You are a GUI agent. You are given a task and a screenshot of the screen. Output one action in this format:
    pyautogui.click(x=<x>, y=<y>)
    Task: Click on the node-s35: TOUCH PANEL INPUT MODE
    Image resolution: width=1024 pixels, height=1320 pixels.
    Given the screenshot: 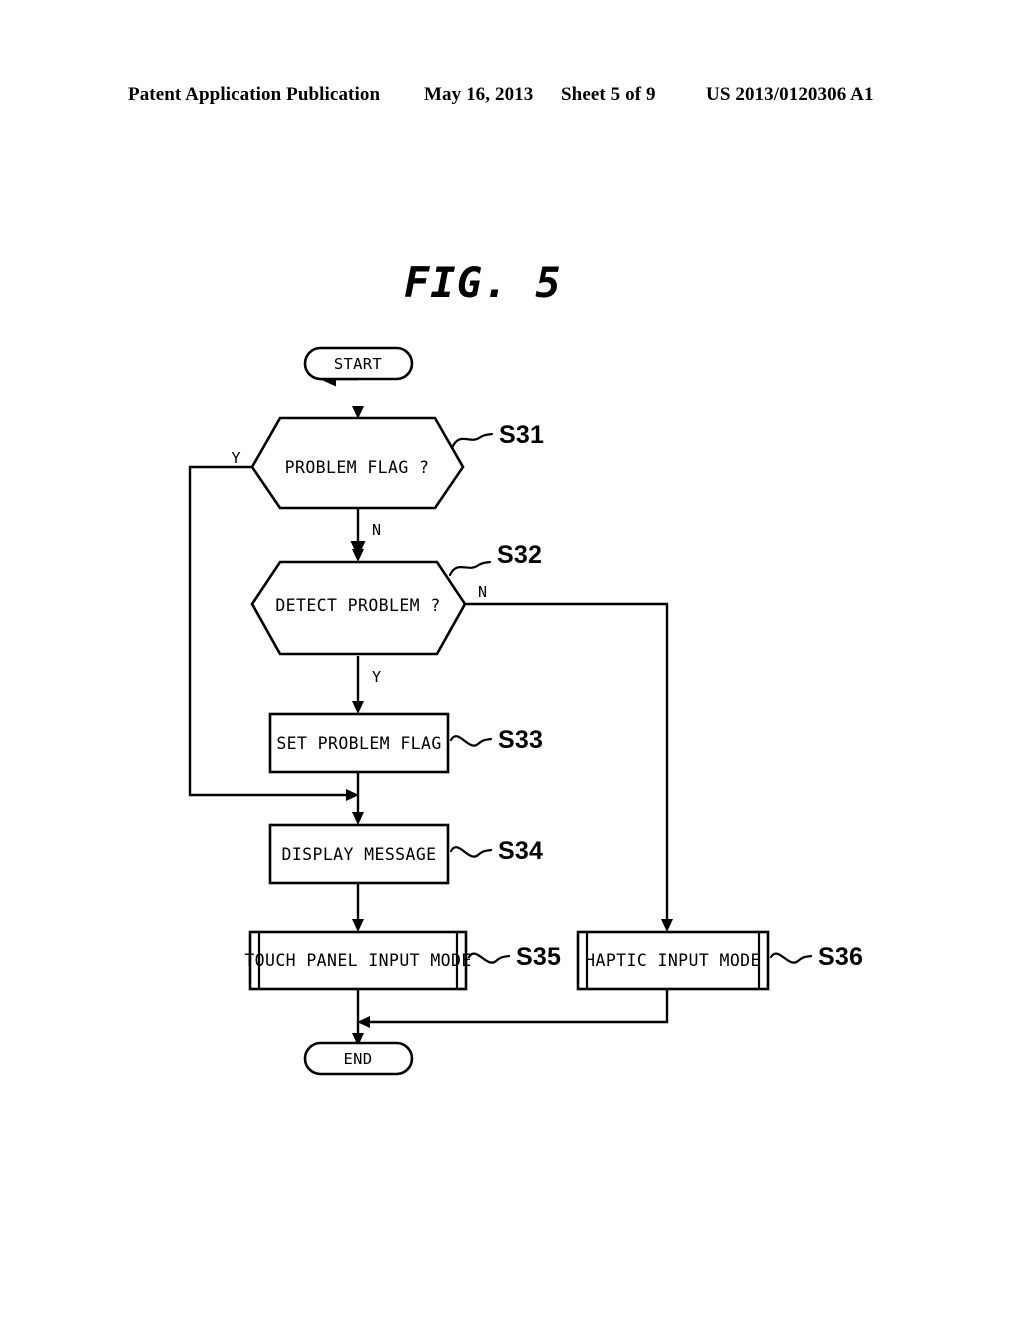 What is the action you would take?
    pyautogui.click(x=357, y=960)
    